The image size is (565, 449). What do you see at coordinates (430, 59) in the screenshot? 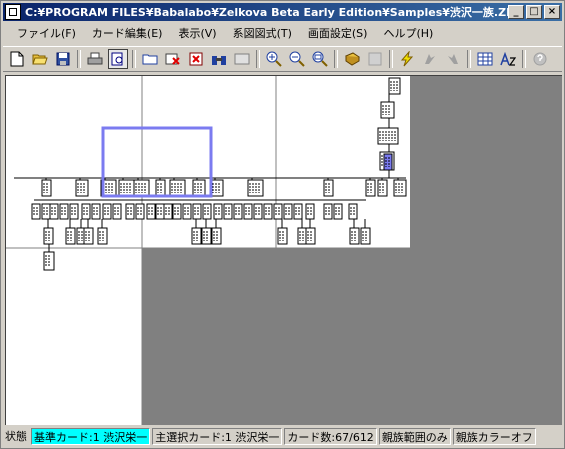
I see `arrow-left-button` at bounding box center [430, 59].